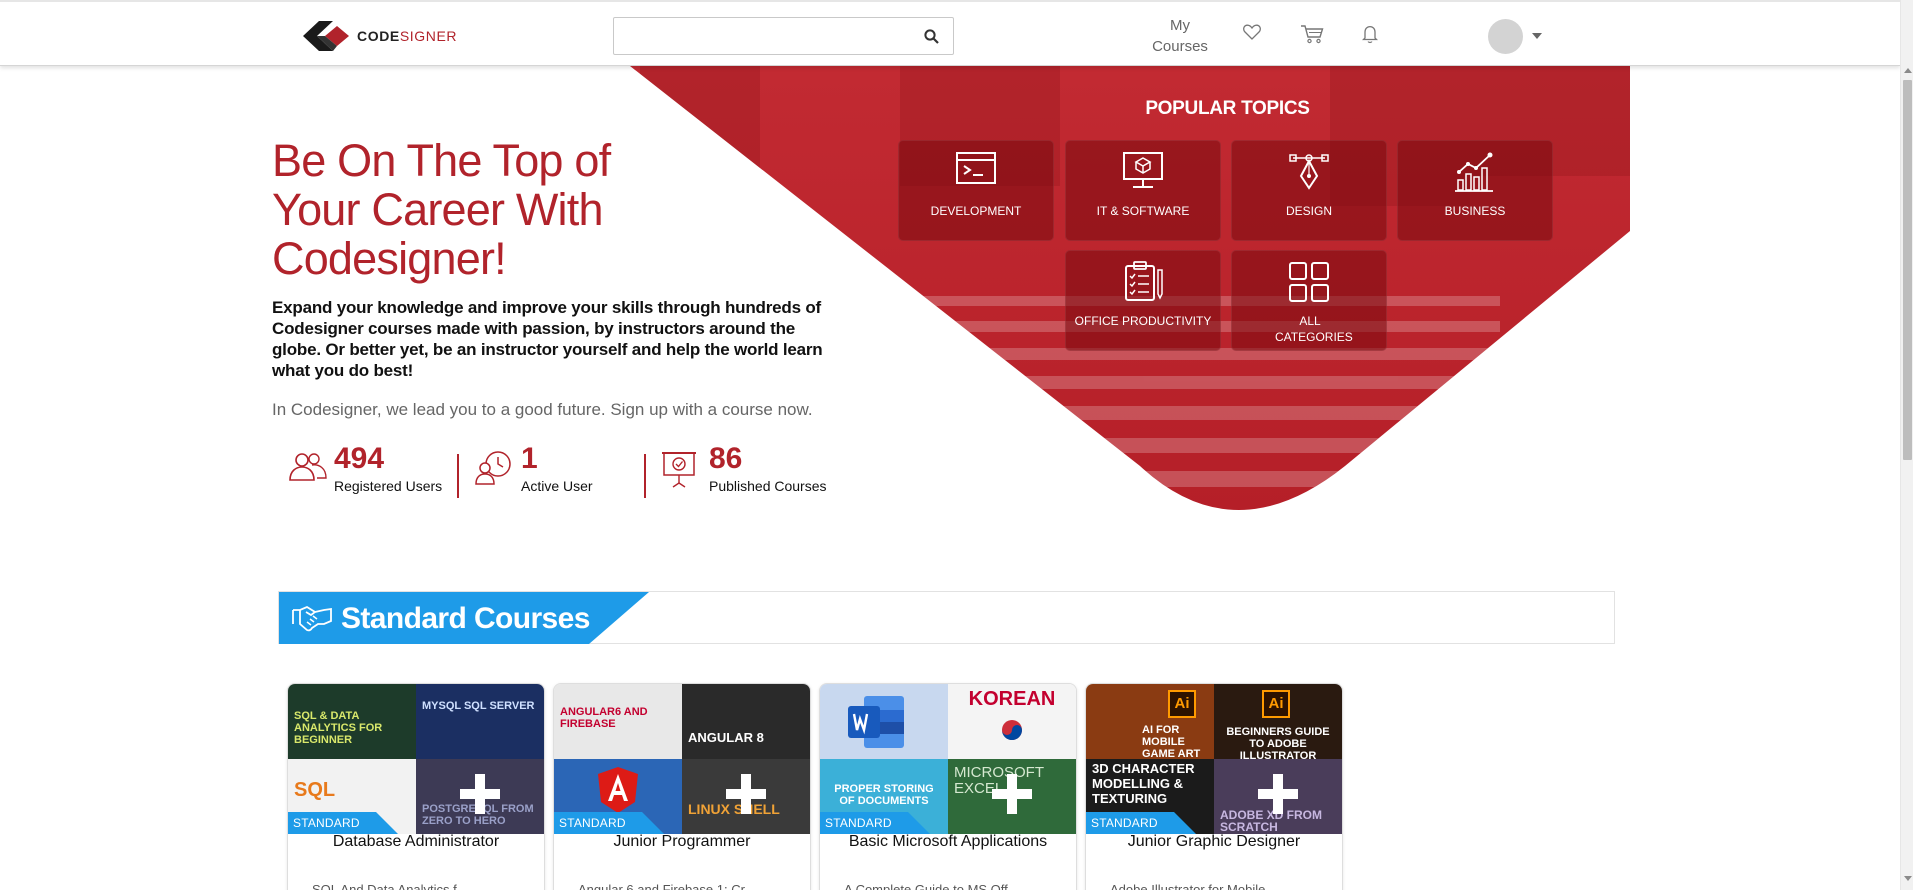 This screenshot has height=890, width=1913. I want to click on course-title: Junior Graphic Designer, so click(1214, 841).